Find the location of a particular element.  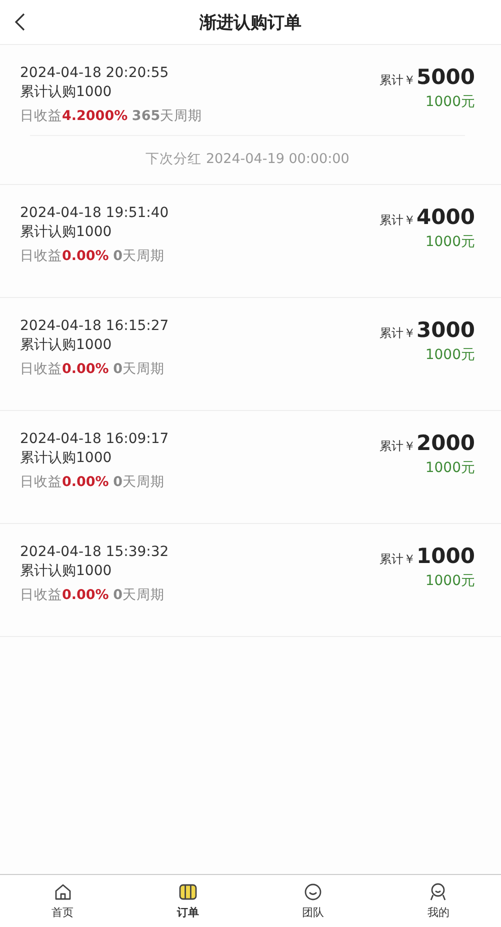

order-time: 2024-04-18 20:20:55 is located at coordinates (95, 73).